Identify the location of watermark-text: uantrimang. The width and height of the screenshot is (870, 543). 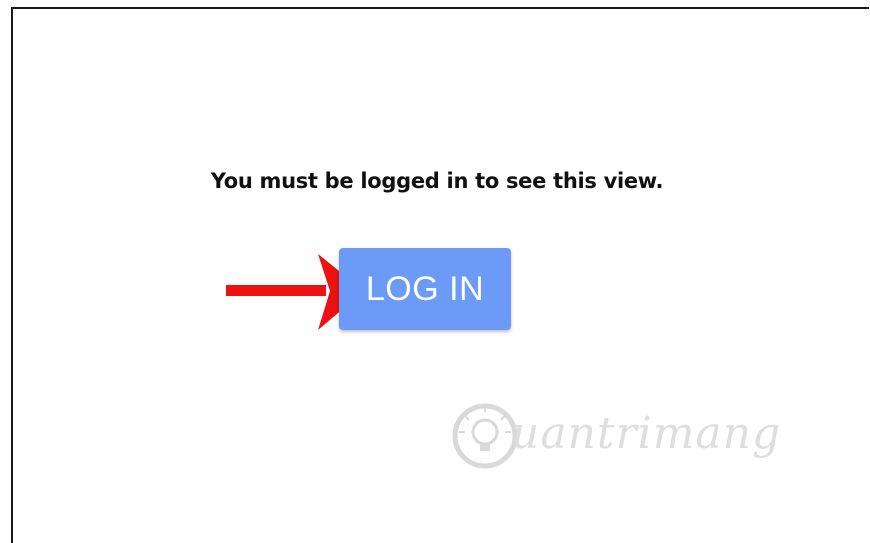
(646, 433).